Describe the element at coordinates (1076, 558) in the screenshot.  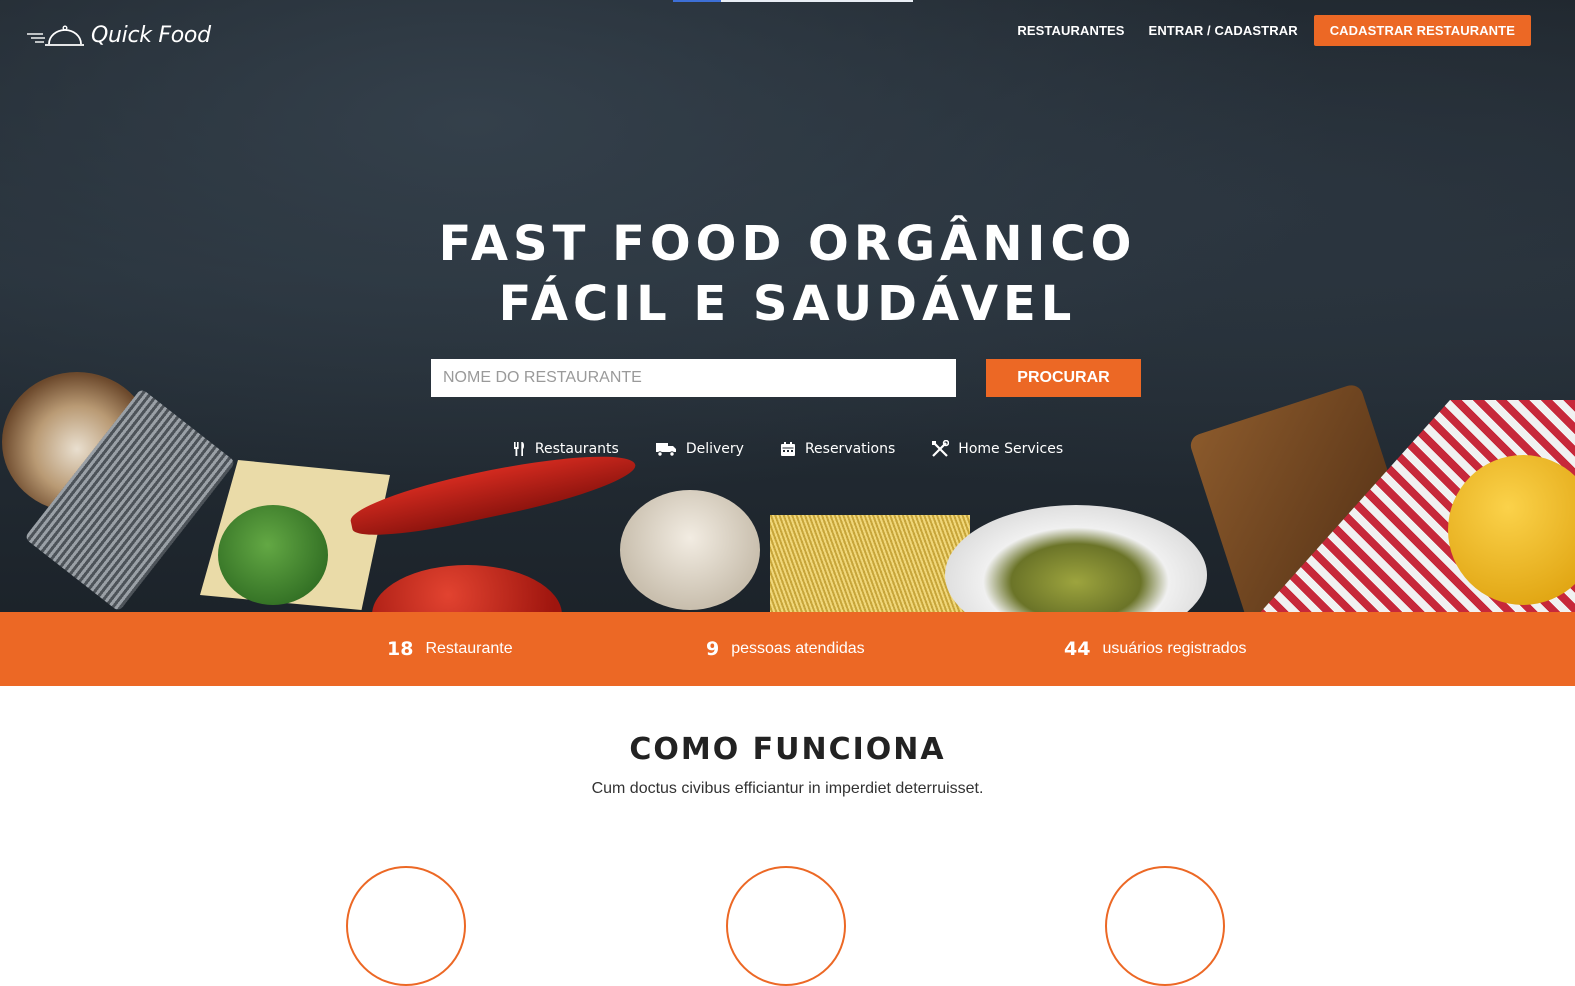
I see `olives-bowl-decoration` at that location.